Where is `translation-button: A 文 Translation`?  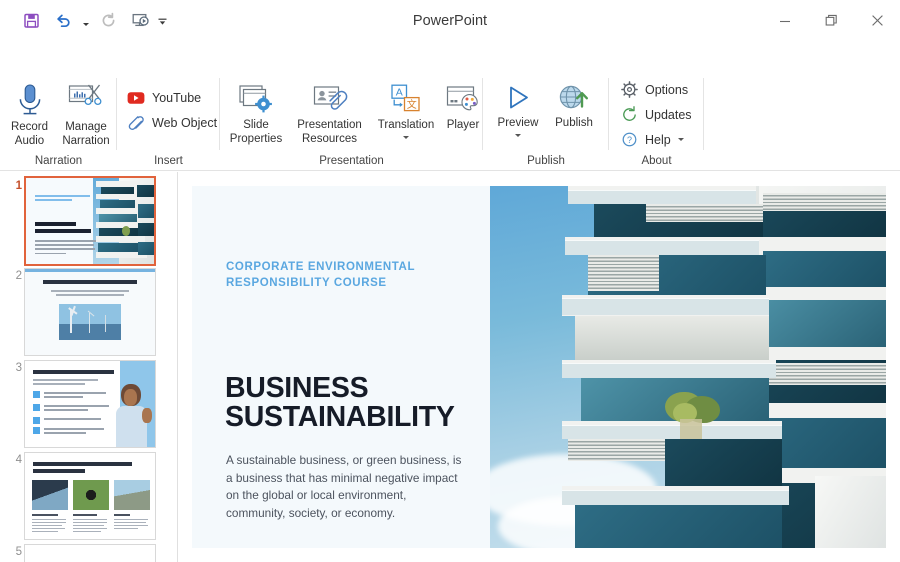
translation-button: A 文 Translation is located at coordinates (406, 108).